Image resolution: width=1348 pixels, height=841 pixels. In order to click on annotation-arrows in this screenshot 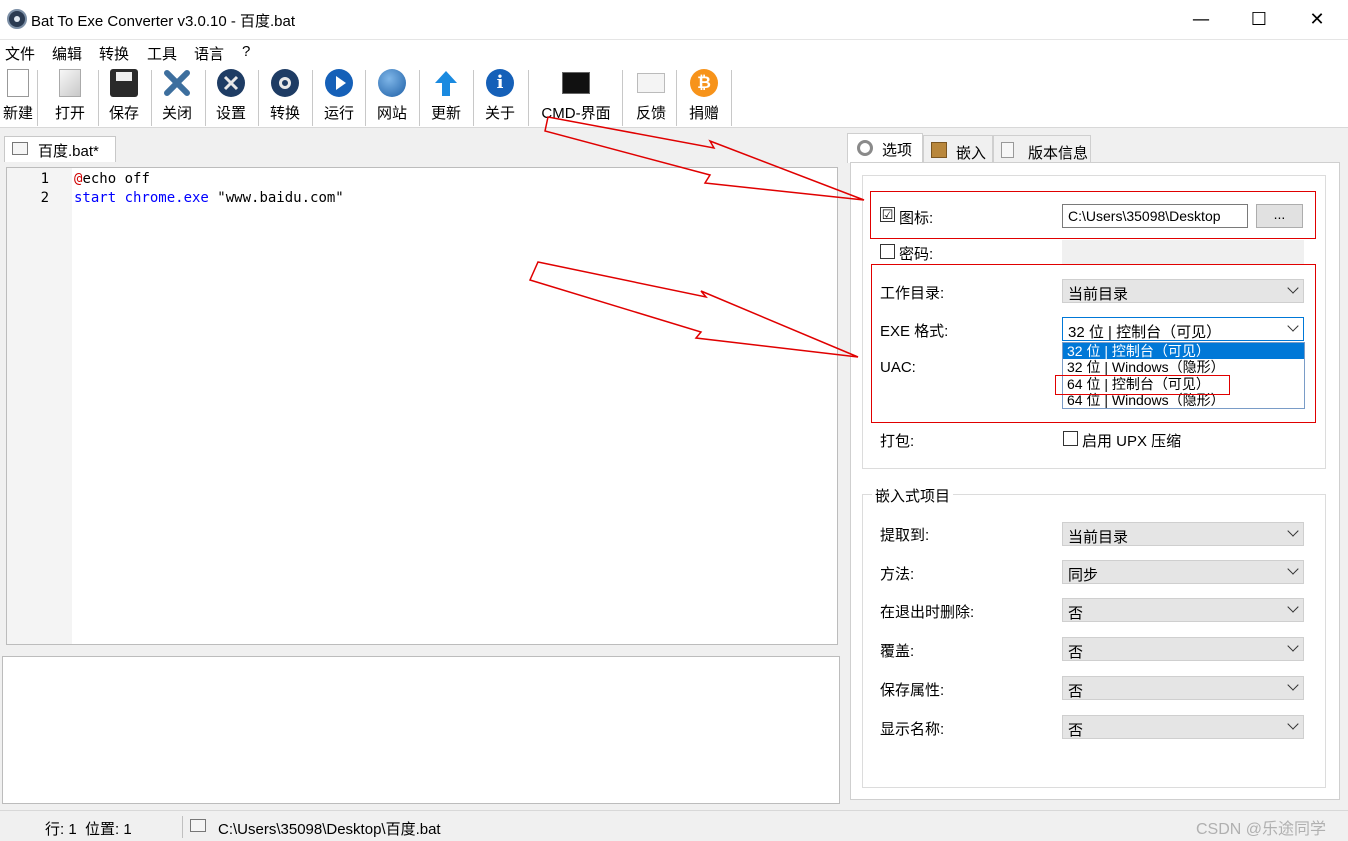, I will do `click(696, 237)`.